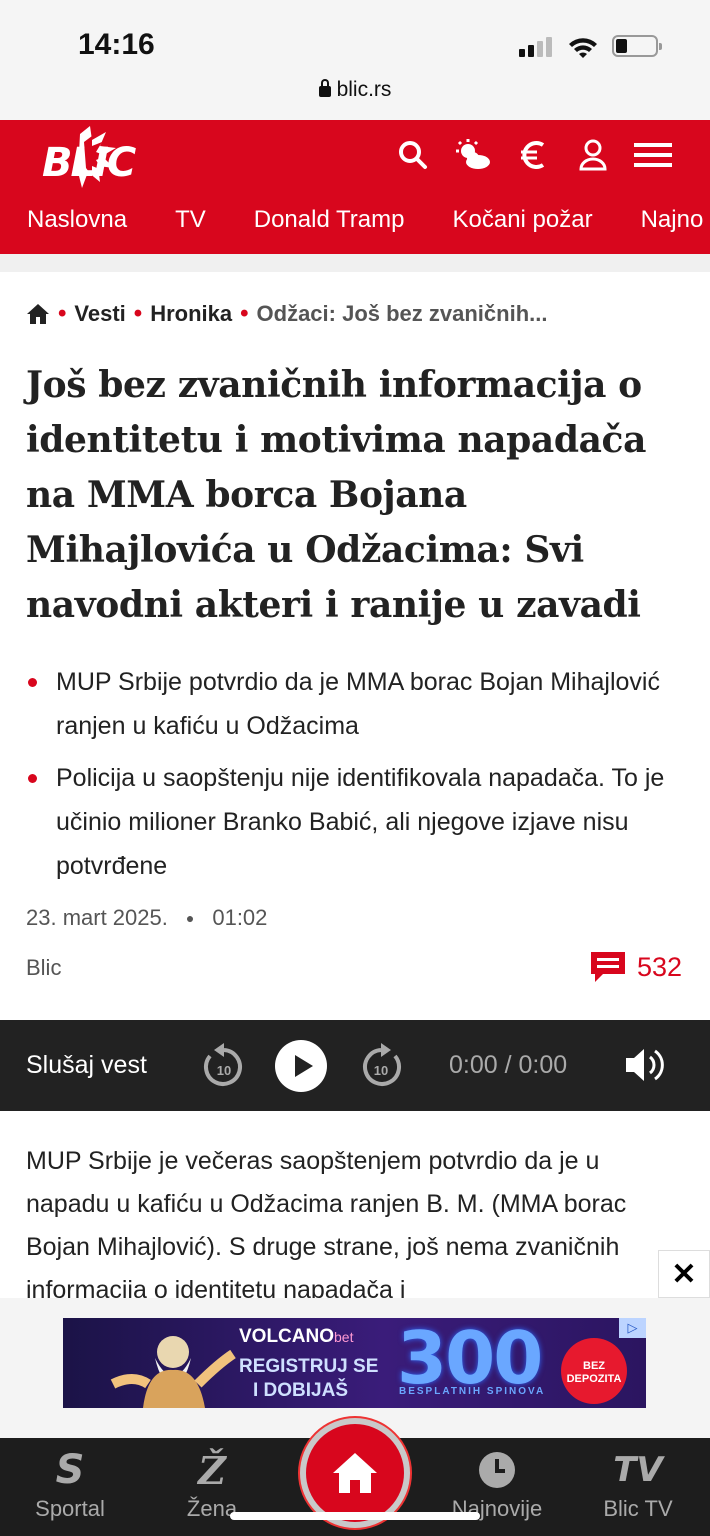 Image resolution: width=710 pixels, height=1536 pixels. What do you see at coordinates (173, 1372) in the screenshot?
I see `ad-zeus-figure-icon` at bounding box center [173, 1372].